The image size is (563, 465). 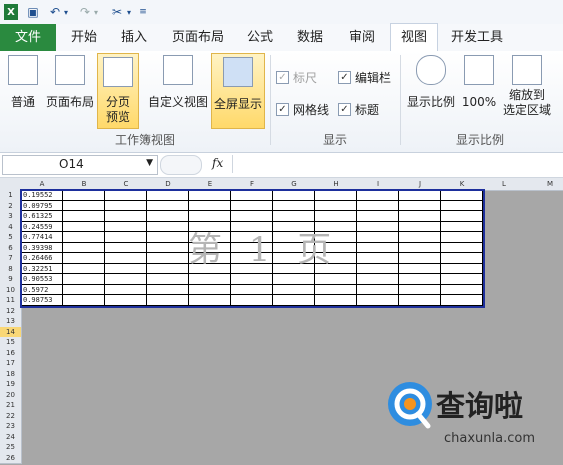 I want to click on customize-toolbar-icon: ≡, so click(x=143, y=12).